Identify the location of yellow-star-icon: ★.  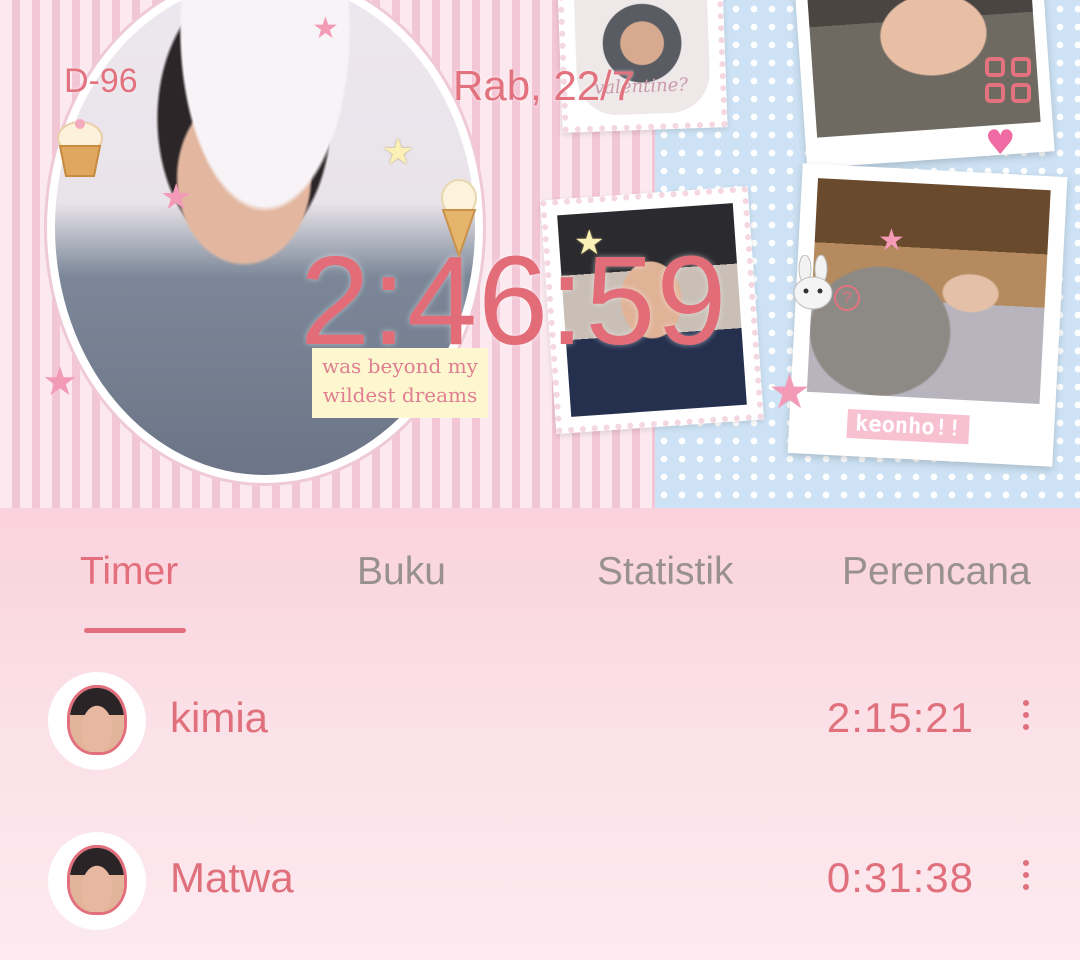
(398, 152).